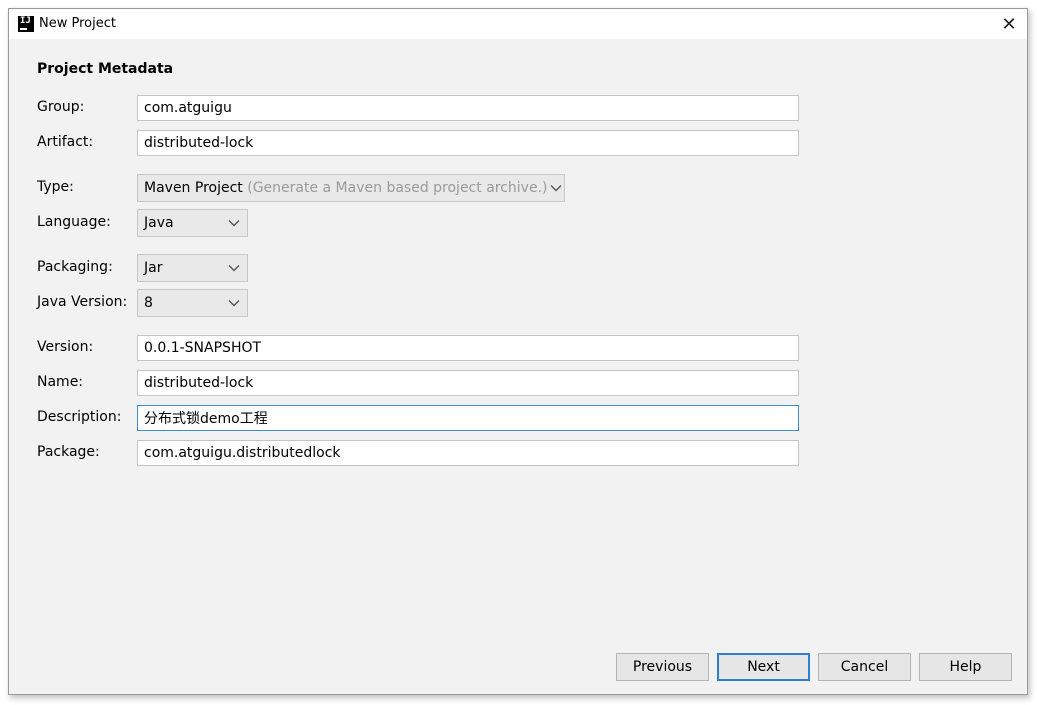  I want to click on previous-button: Previous, so click(662, 667).